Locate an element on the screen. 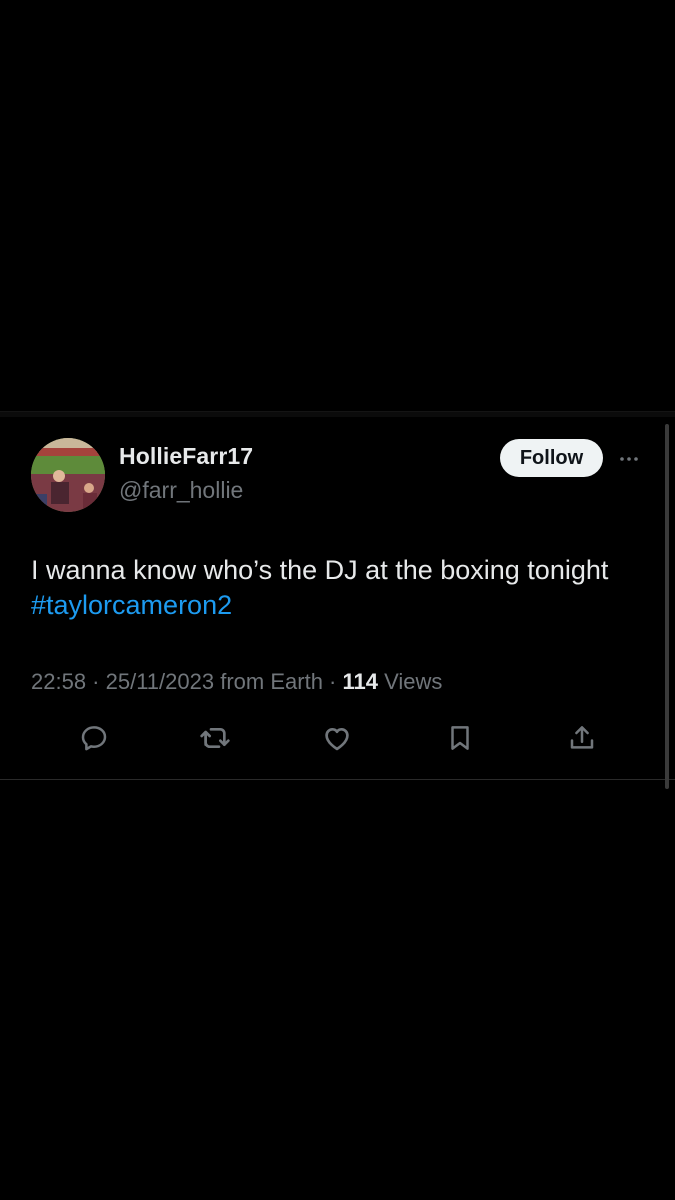 The height and width of the screenshot is (1200, 675). avatar is located at coordinates (68, 475).